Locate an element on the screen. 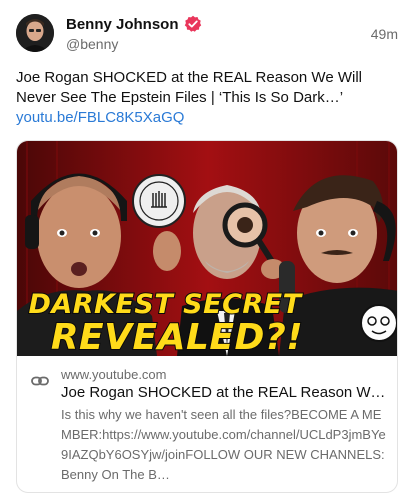 This screenshot has width=414, height=500. link-icon is located at coordinates (40, 381).